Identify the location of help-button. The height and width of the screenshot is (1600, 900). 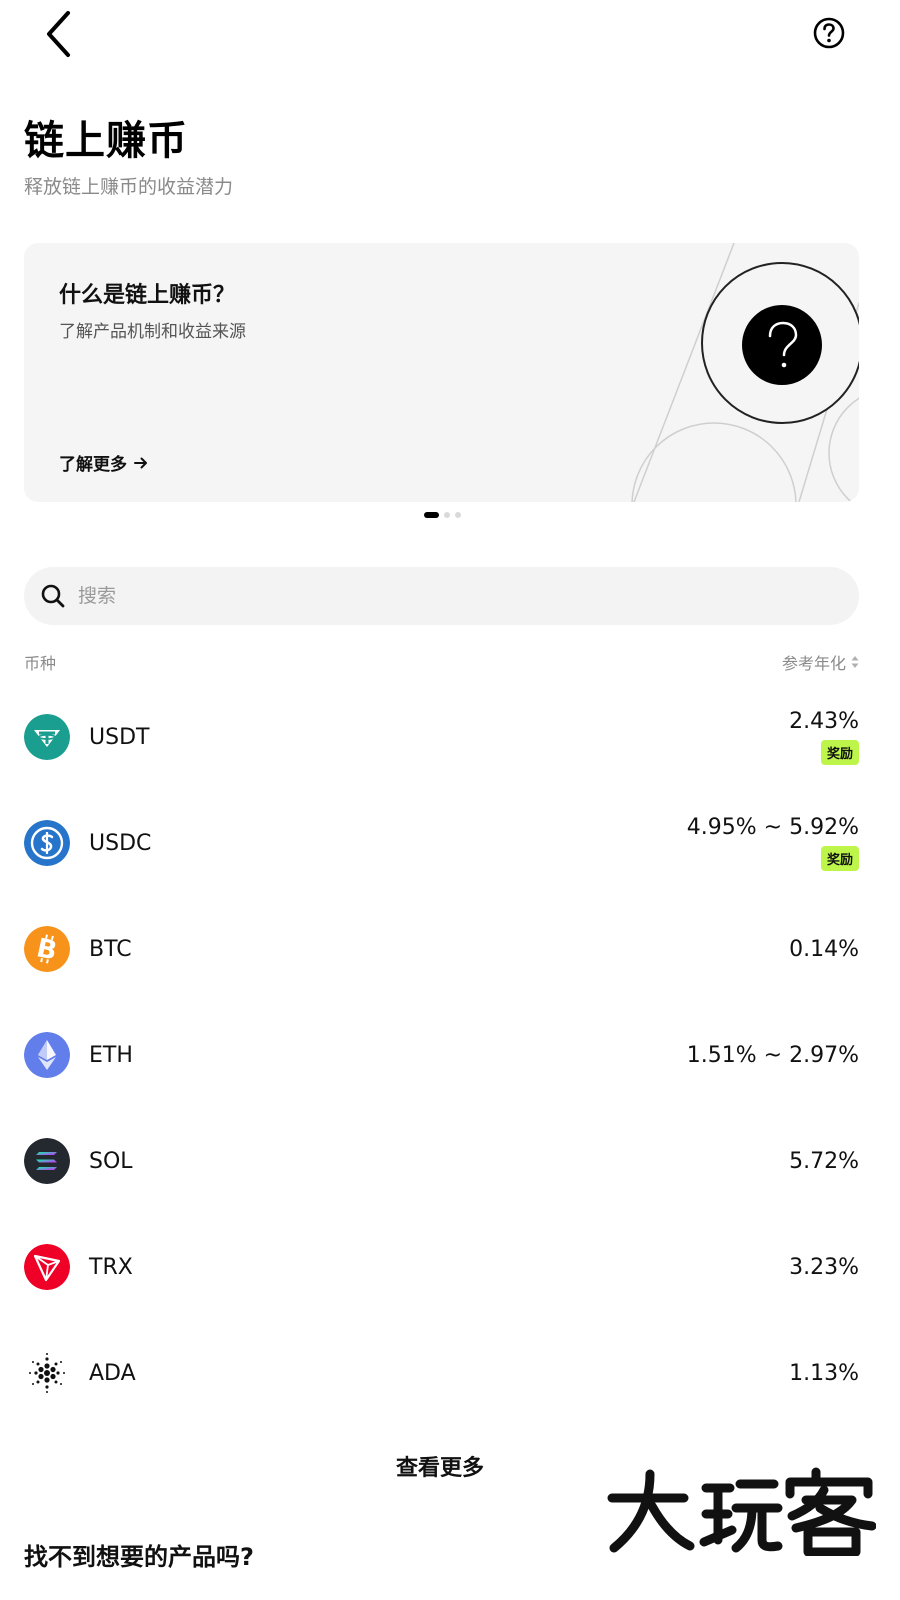
(829, 33).